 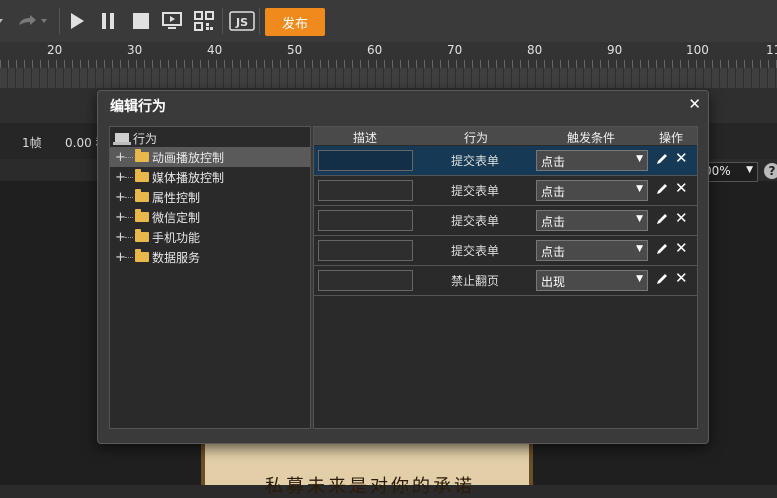 What do you see at coordinates (535, 50) in the screenshot?
I see `ruler-number: 80` at bounding box center [535, 50].